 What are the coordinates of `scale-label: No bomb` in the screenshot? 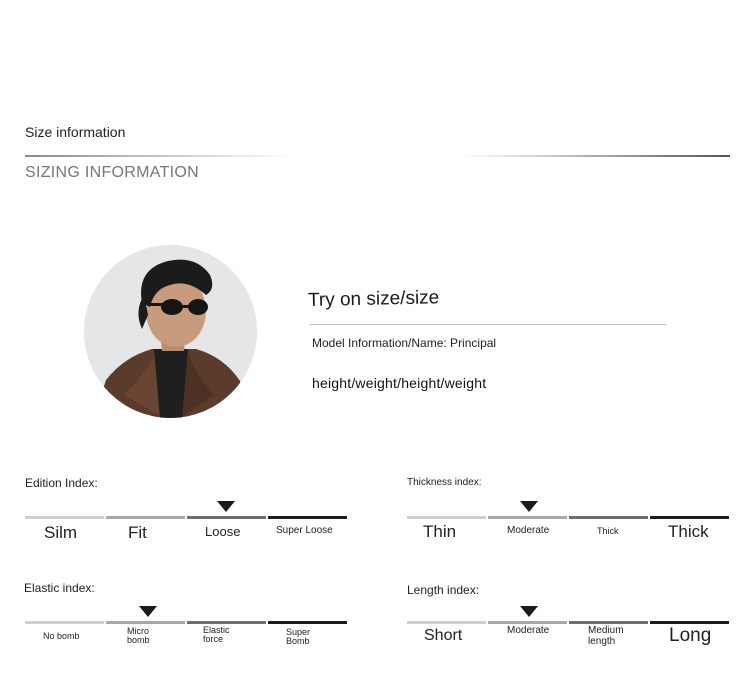 It's located at (61, 636).